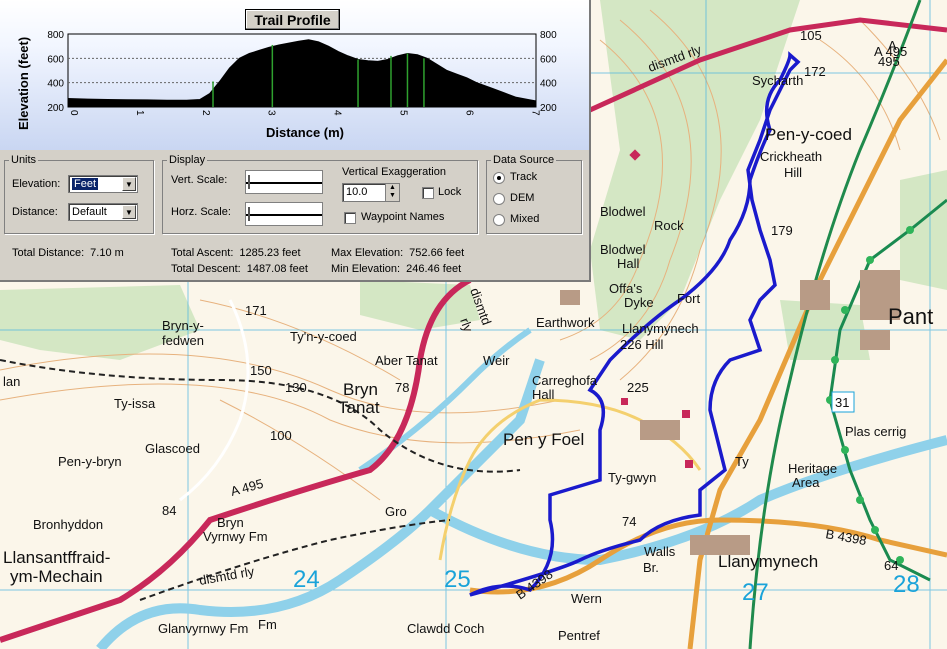 This screenshot has width=947, height=649. What do you see at coordinates (892, 45) in the screenshot?
I see `road-number-a: A` at bounding box center [892, 45].